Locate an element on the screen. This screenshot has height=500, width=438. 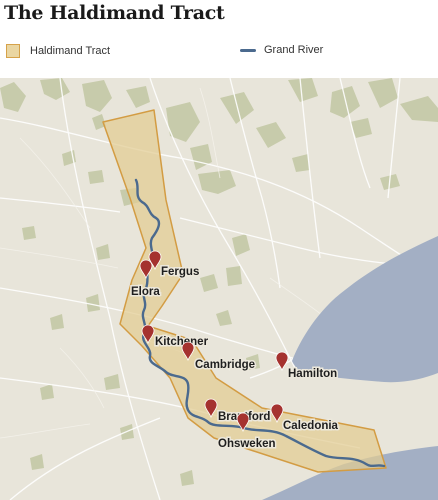
map-title: The Haldimand Tract is located at coordinates (114, 13).